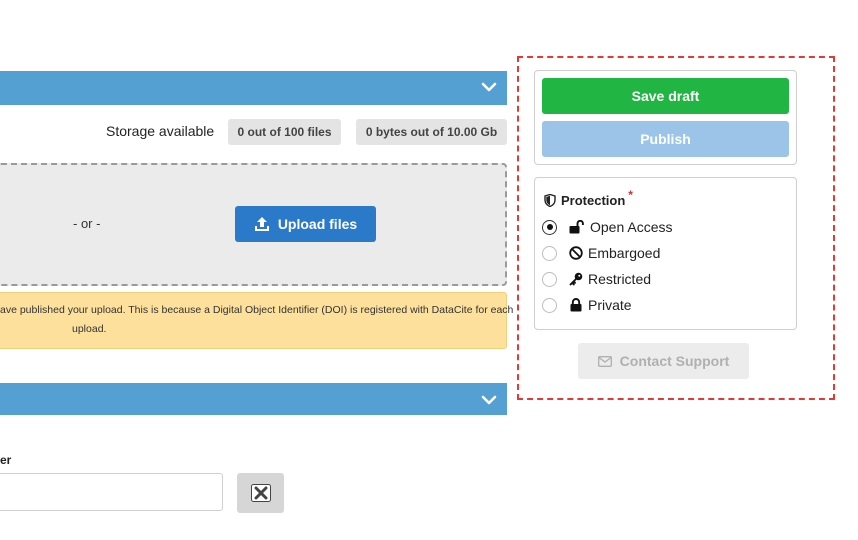 This screenshot has width=858, height=540. I want to click on private-label: Private, so click(610, 305).